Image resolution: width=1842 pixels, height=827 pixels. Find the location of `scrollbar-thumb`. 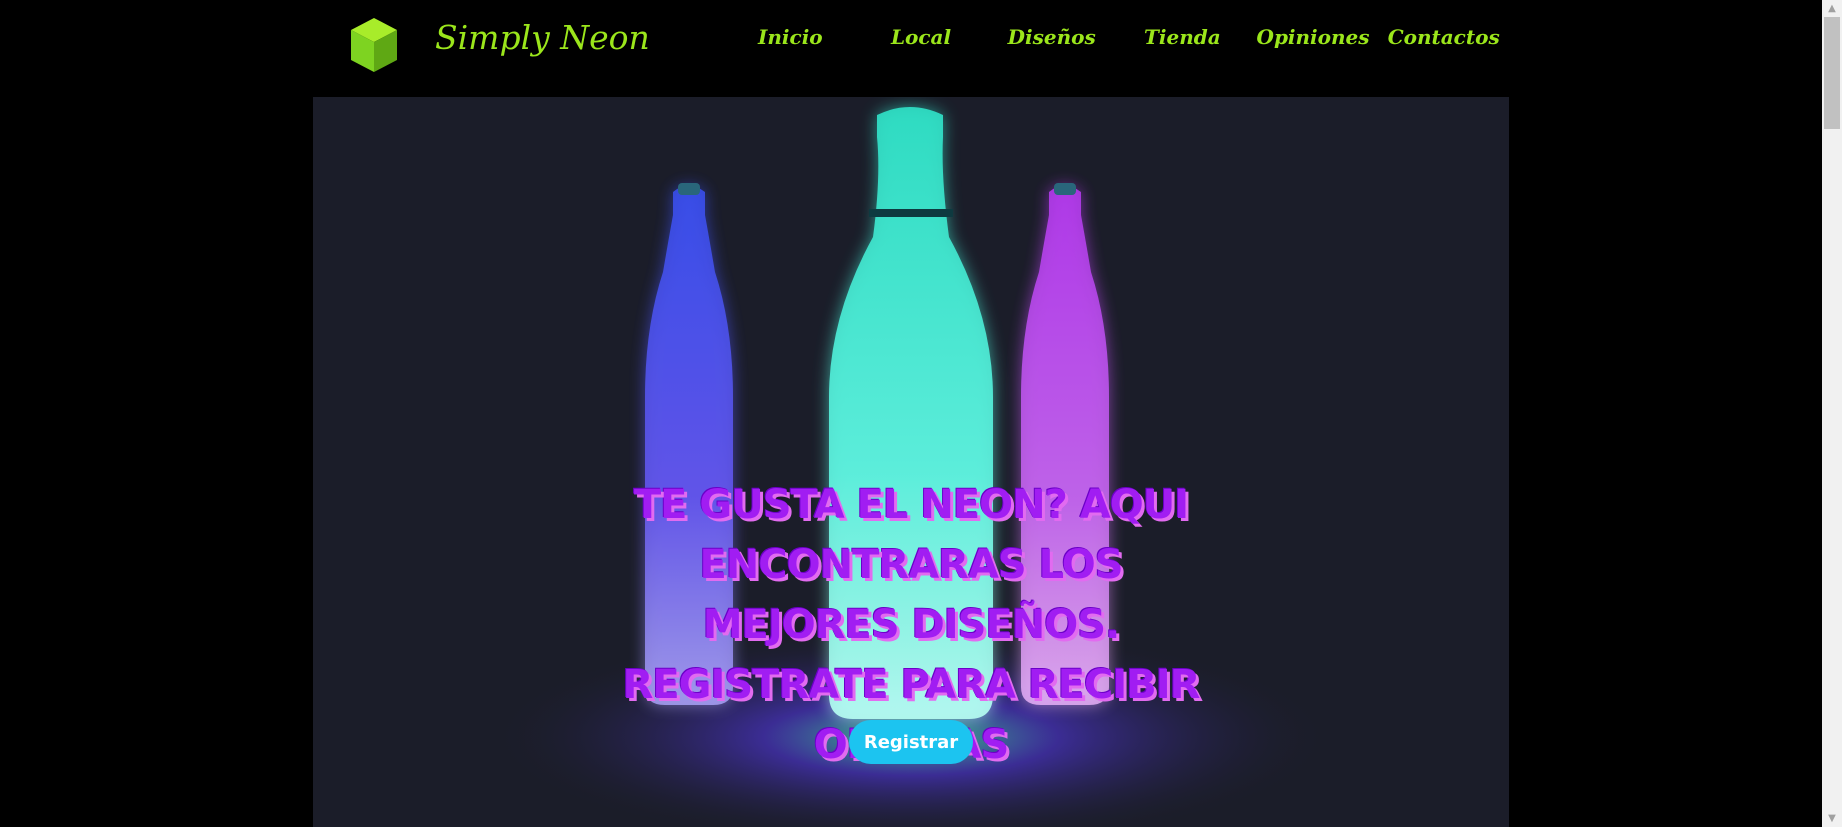

scrollbar-thumb is located at coordinates (1832, 73).